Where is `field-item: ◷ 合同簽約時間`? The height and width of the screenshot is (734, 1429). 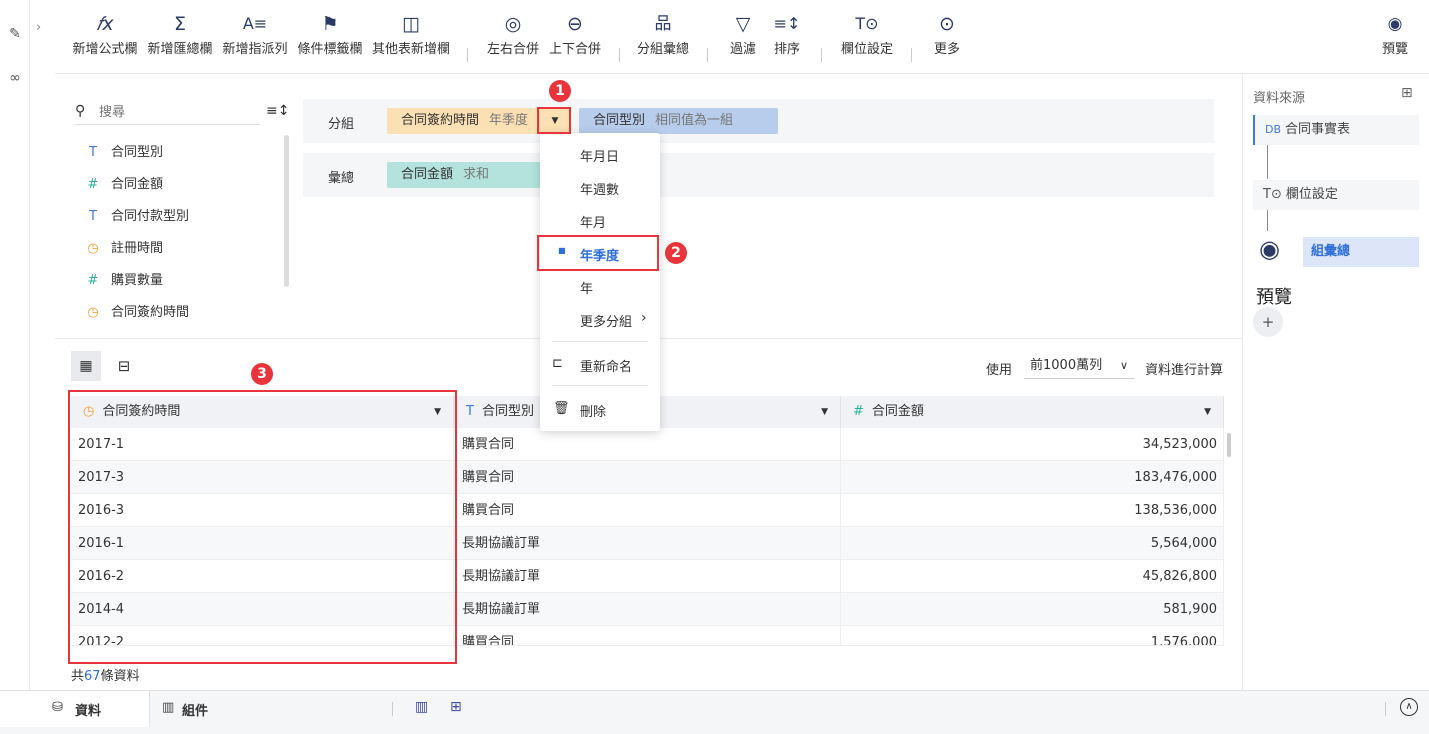
field-item: ◷ 合同簽約時間 is located at coordinates (136, 313).